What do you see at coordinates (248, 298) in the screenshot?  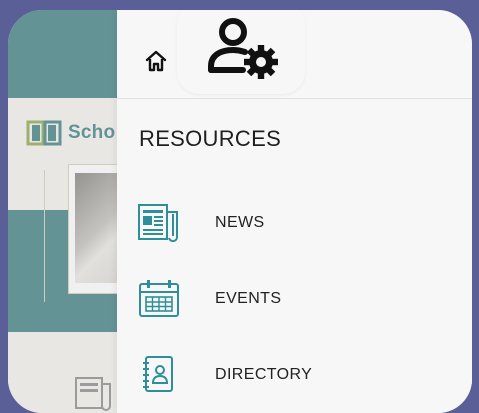 I see `menu-item-label: EVENTS` at bounding box center [248, 298].